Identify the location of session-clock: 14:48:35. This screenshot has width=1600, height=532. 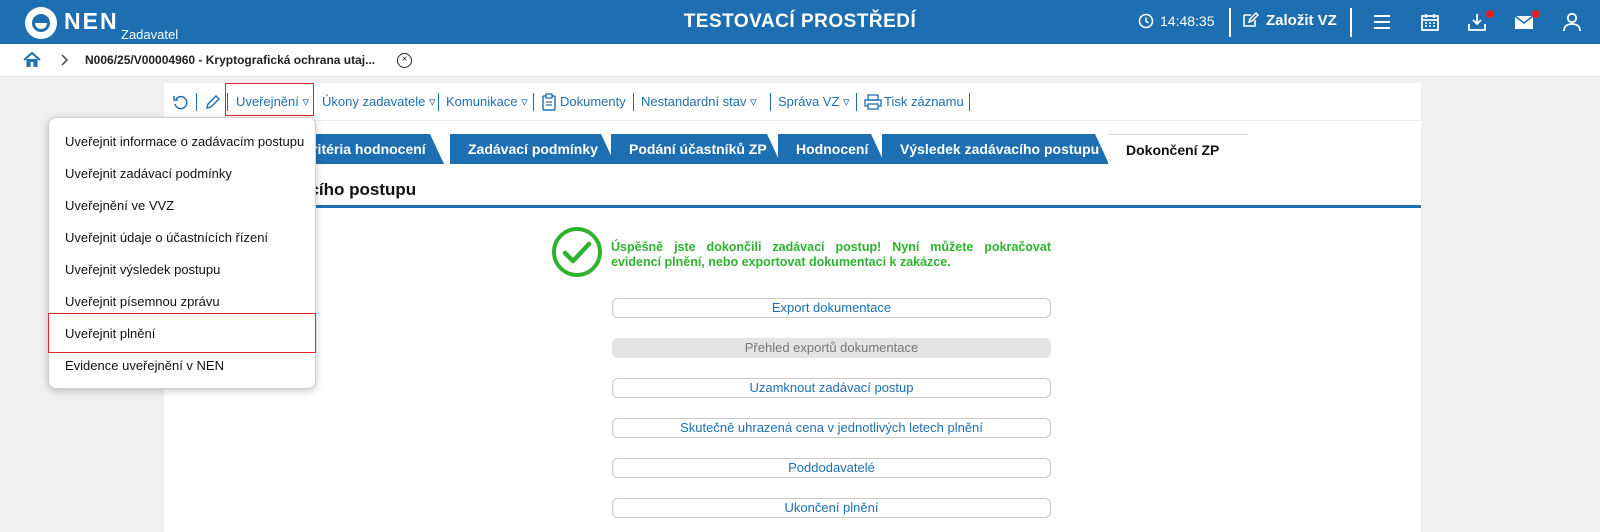
(1176, 21).